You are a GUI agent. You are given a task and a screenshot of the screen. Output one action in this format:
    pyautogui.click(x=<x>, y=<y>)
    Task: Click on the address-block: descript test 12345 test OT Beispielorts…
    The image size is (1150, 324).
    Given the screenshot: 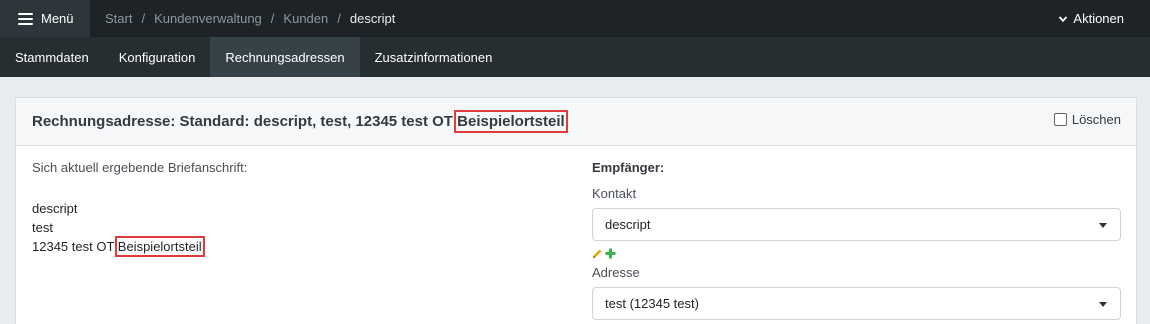 What is the action you would take?
    pyautogui.click(x=302, y=228)
    